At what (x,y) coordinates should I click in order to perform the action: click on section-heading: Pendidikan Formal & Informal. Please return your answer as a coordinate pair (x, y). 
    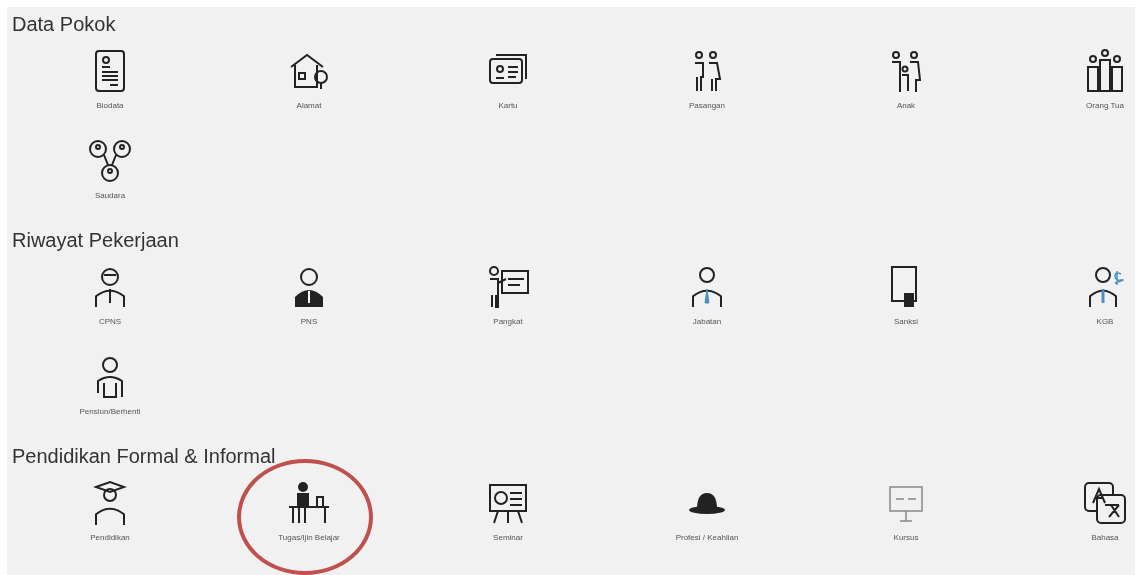
    Looking at the image, I should click on (144, 456).